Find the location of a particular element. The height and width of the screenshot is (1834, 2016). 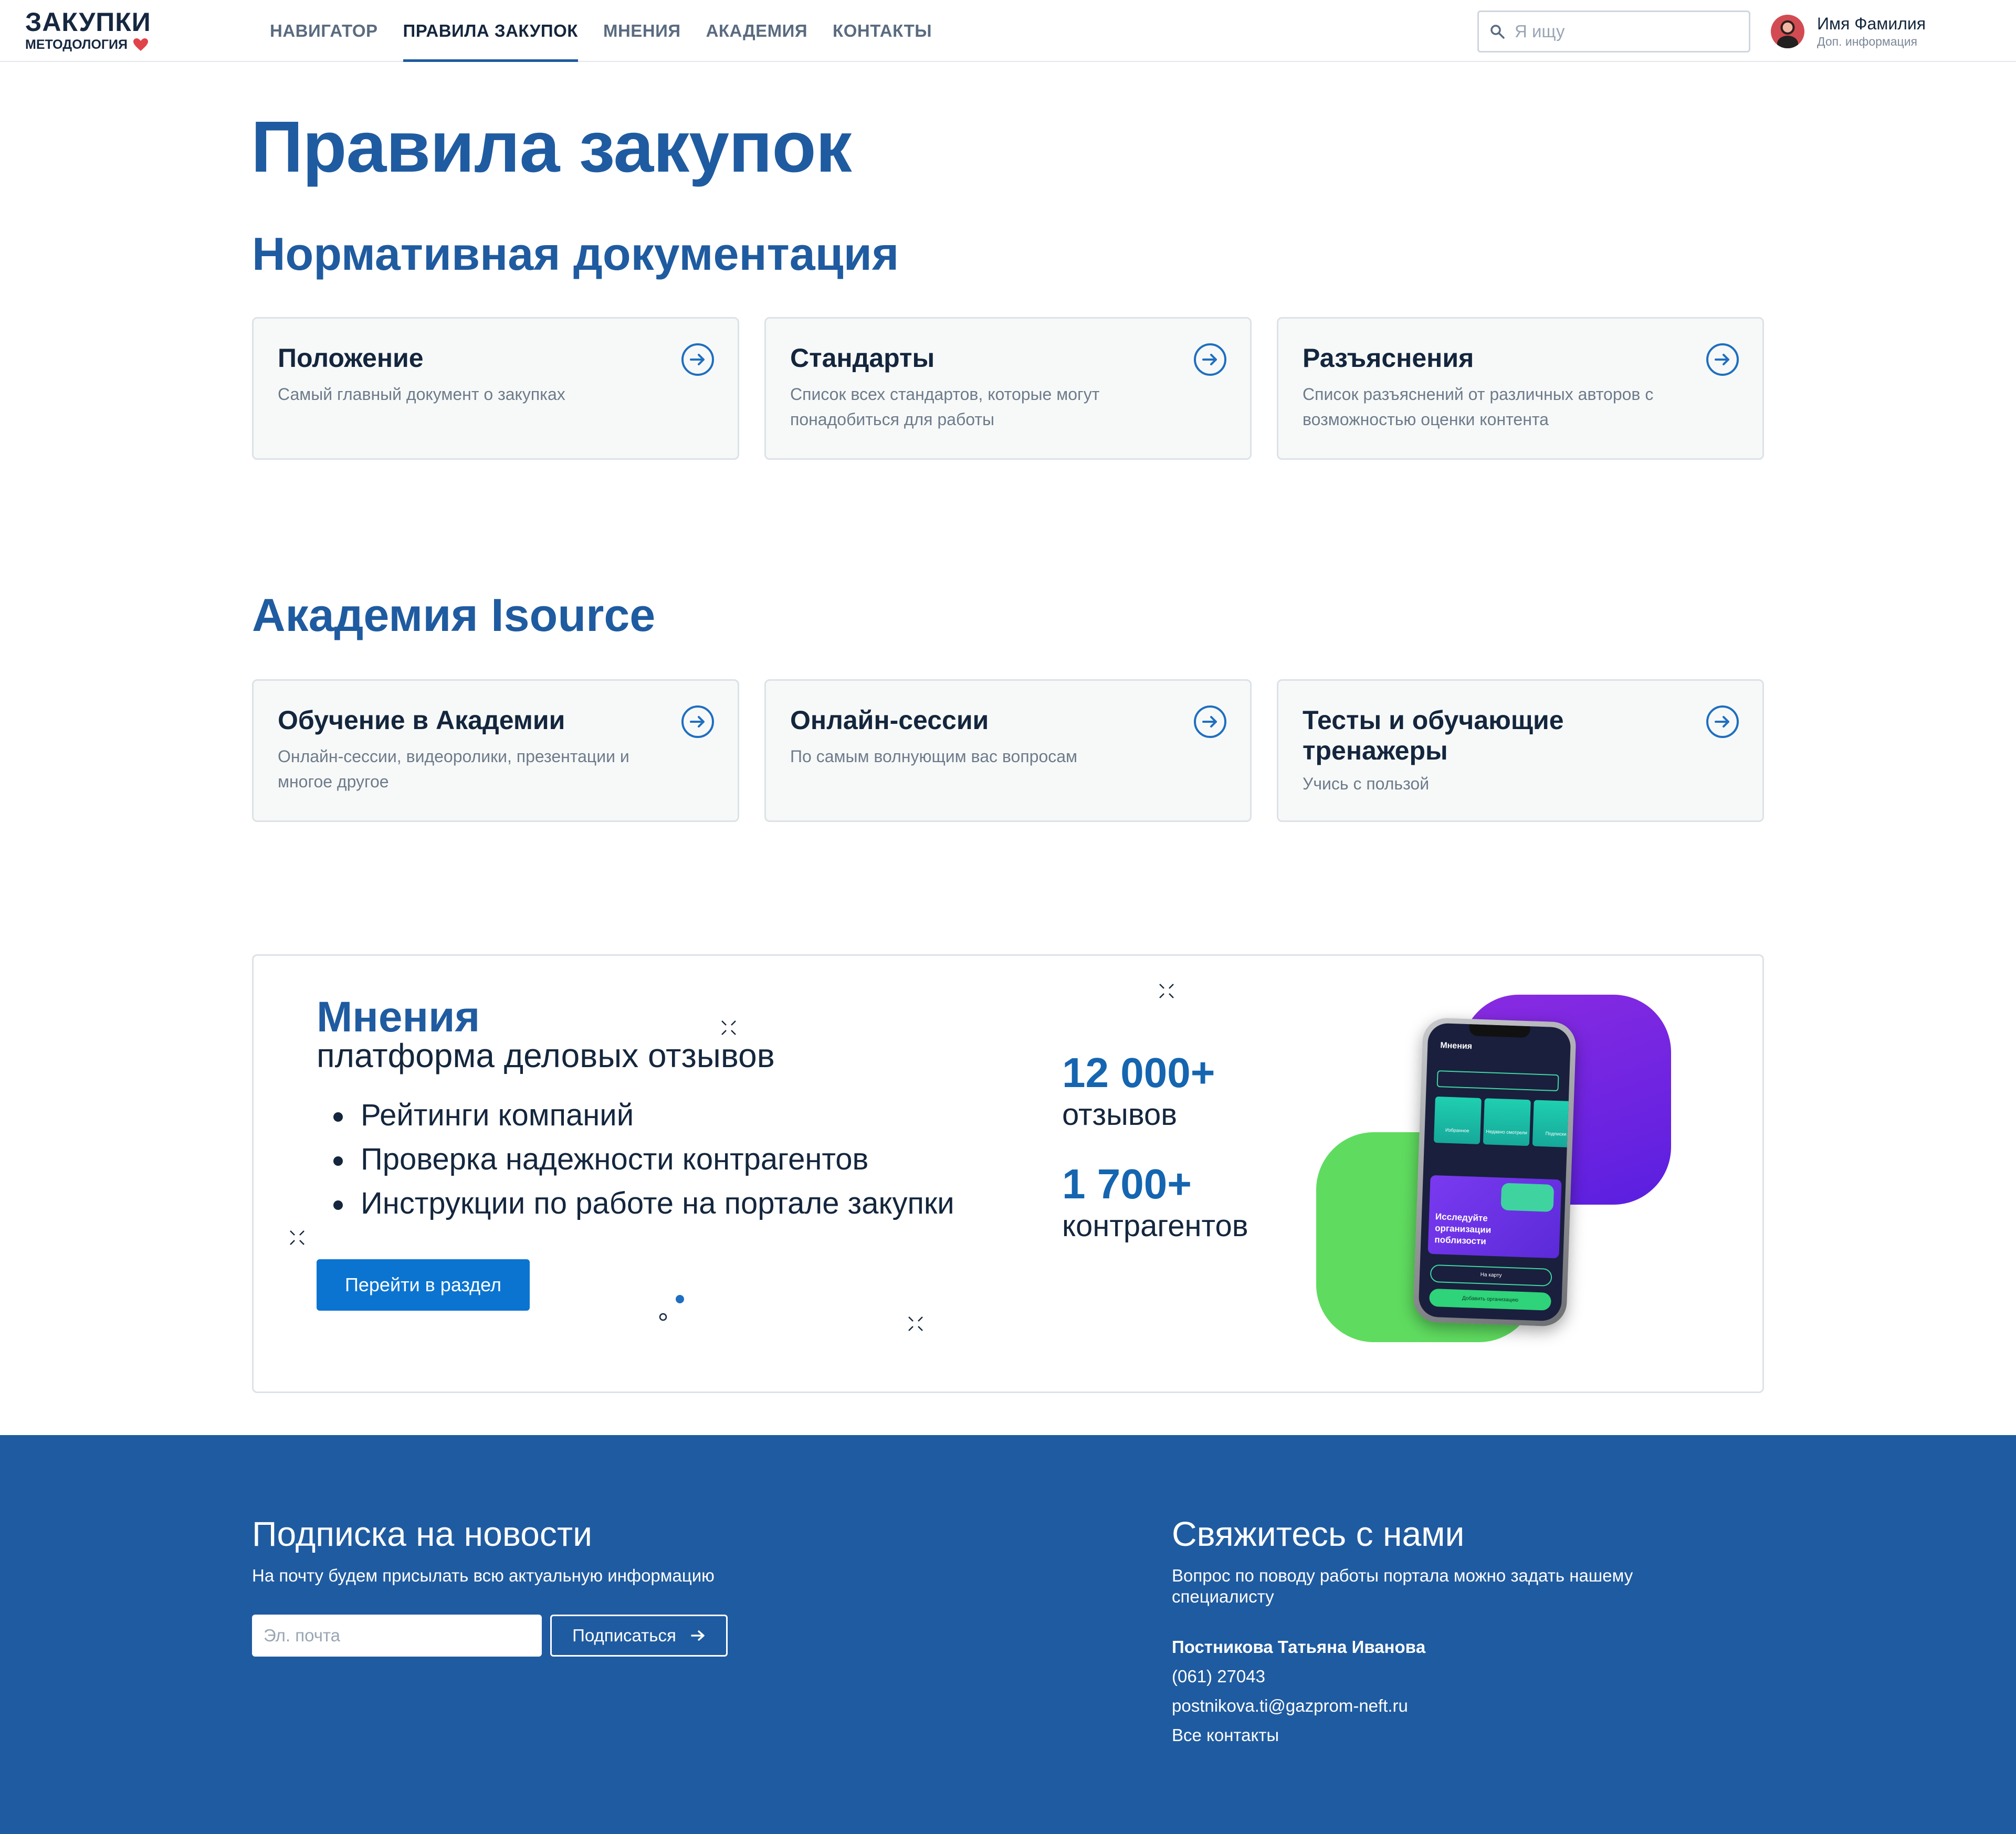

card-title: Тесты и обучающие тренажеры is located at coordinates (1433, 735).